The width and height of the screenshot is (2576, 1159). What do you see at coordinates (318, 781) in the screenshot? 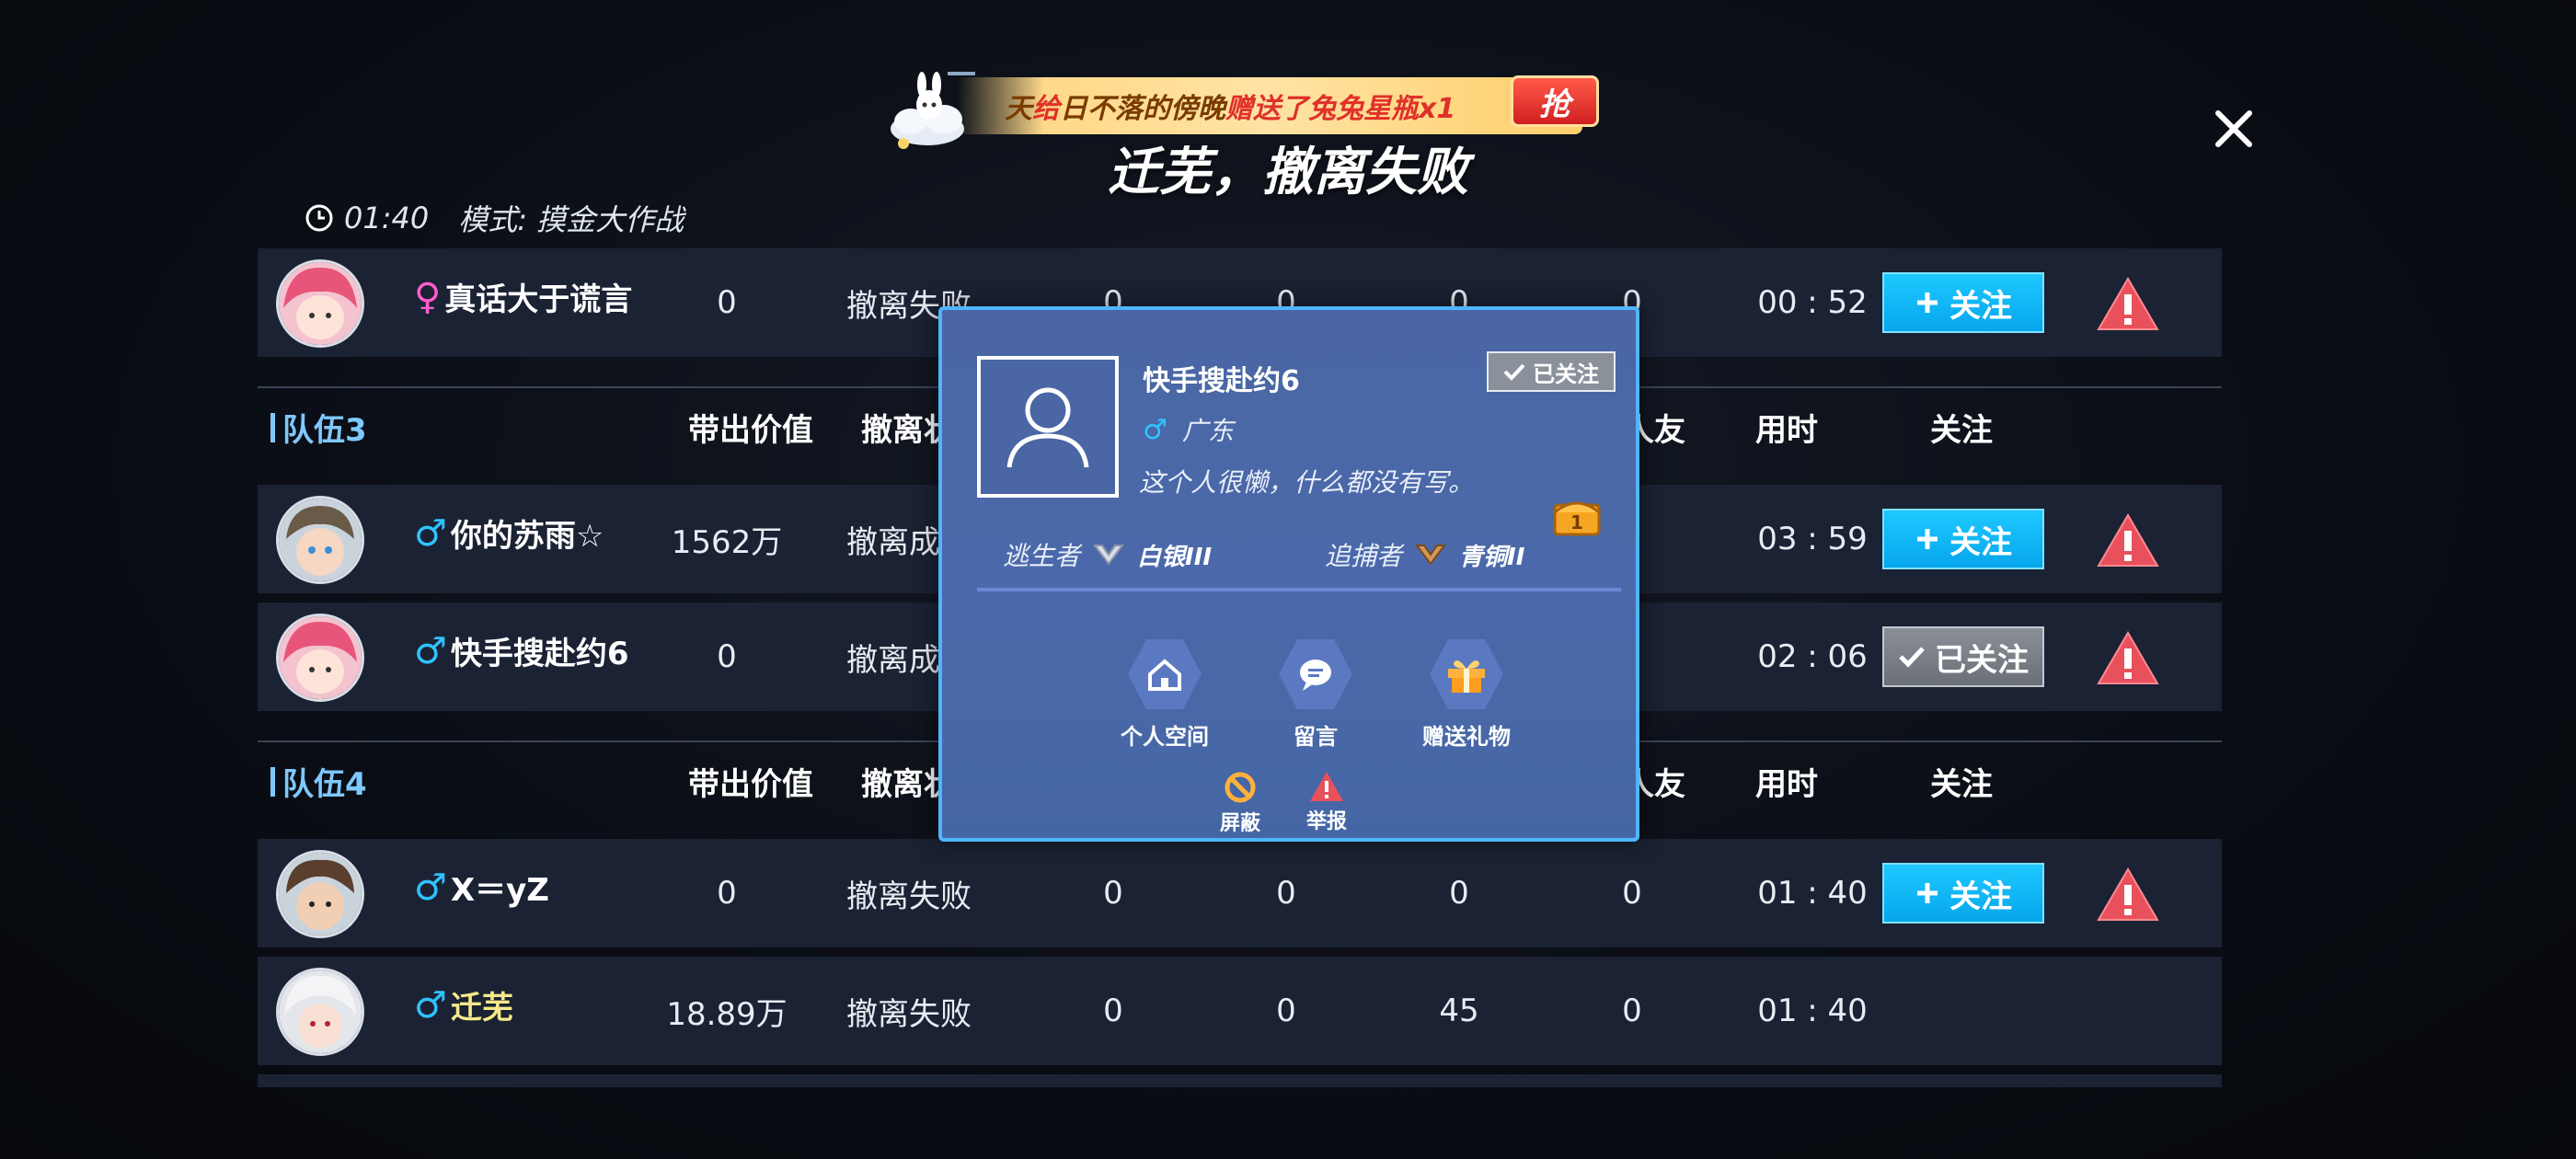
I see `team-name: 队伍4` at bounding box center [318, 781].